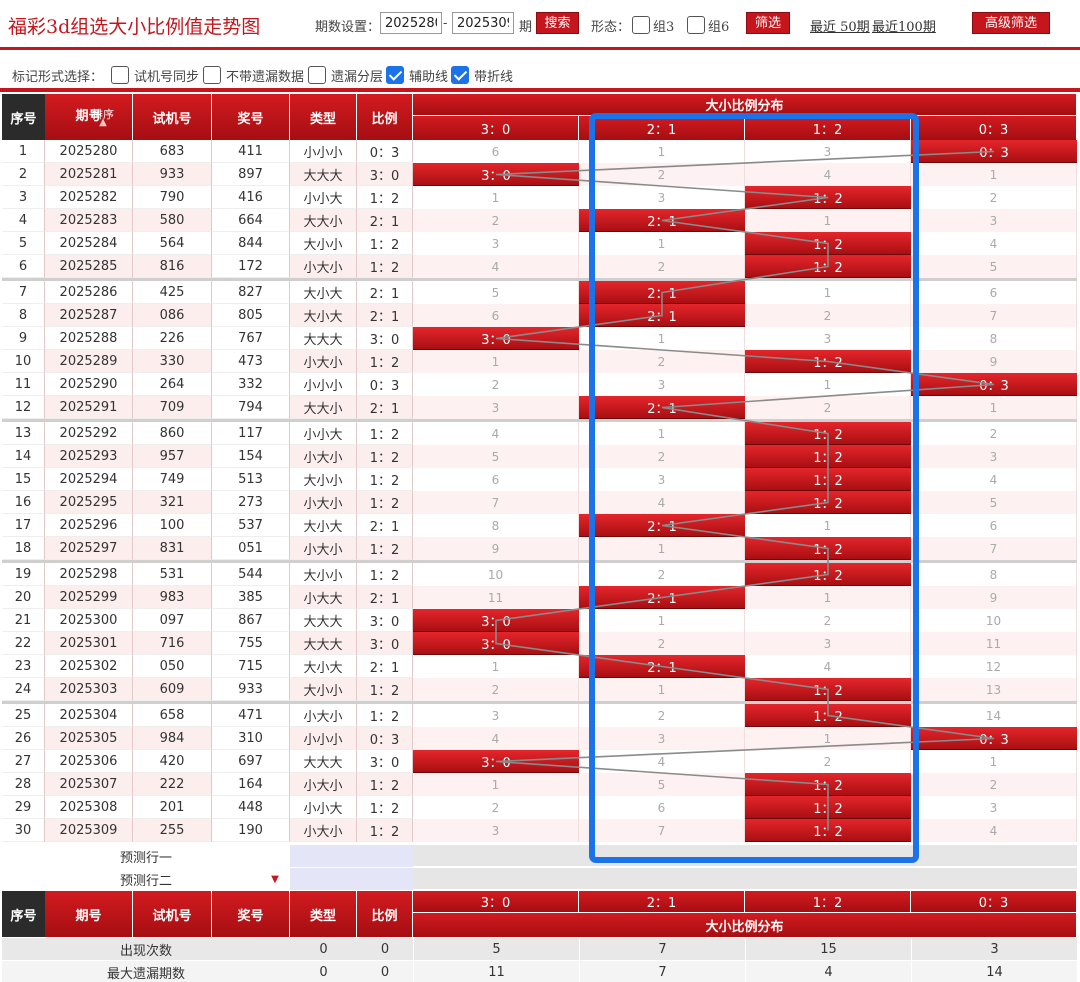 The width and height of the screenshot is (1080, 982). What do you see at coordinates (23, 830) in the screenshot?
I see `row-seq: 30` at bounding box center [23, 830].